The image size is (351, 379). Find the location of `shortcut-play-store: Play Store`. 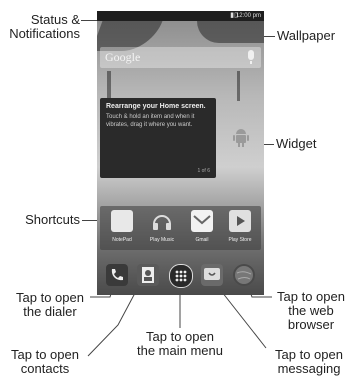

shortcut-play-store: Play Store is located at coordinates (240, 226).